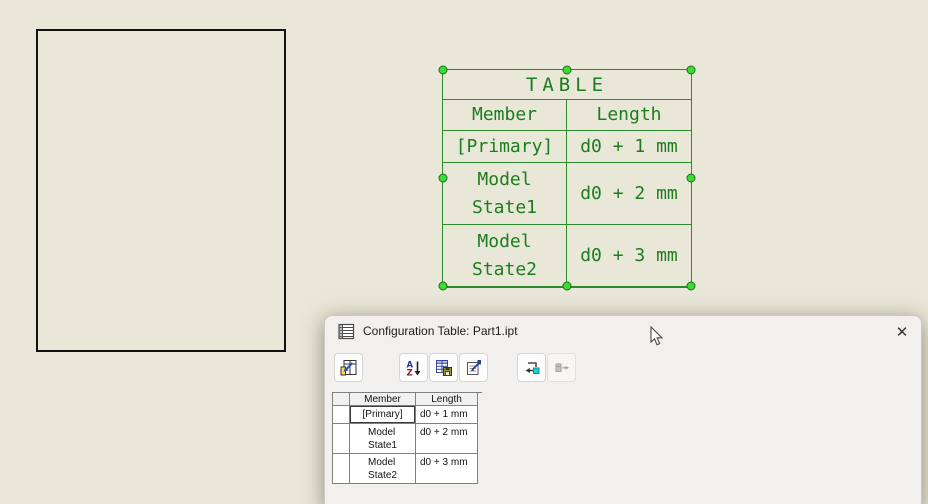 The width and height of the screenshot is (928, 504). I want to click on dialog-title: Configuration Table: Part1.ipt, so click(440, 331).